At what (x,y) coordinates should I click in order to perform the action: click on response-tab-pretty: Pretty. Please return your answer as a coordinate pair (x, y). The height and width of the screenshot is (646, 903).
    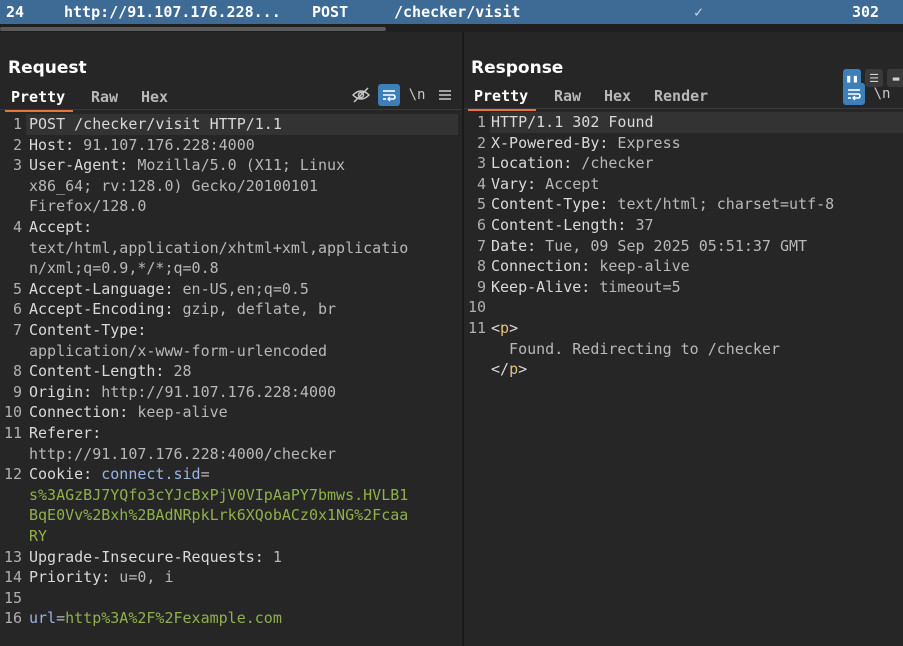
    Looking at the image, I should click on (502, 98).